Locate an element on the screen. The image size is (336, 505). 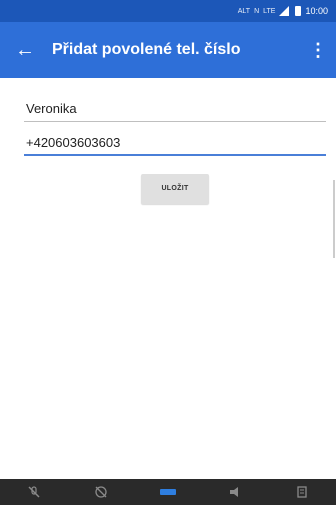
keypad-icon is located at coordinates (168, 492).